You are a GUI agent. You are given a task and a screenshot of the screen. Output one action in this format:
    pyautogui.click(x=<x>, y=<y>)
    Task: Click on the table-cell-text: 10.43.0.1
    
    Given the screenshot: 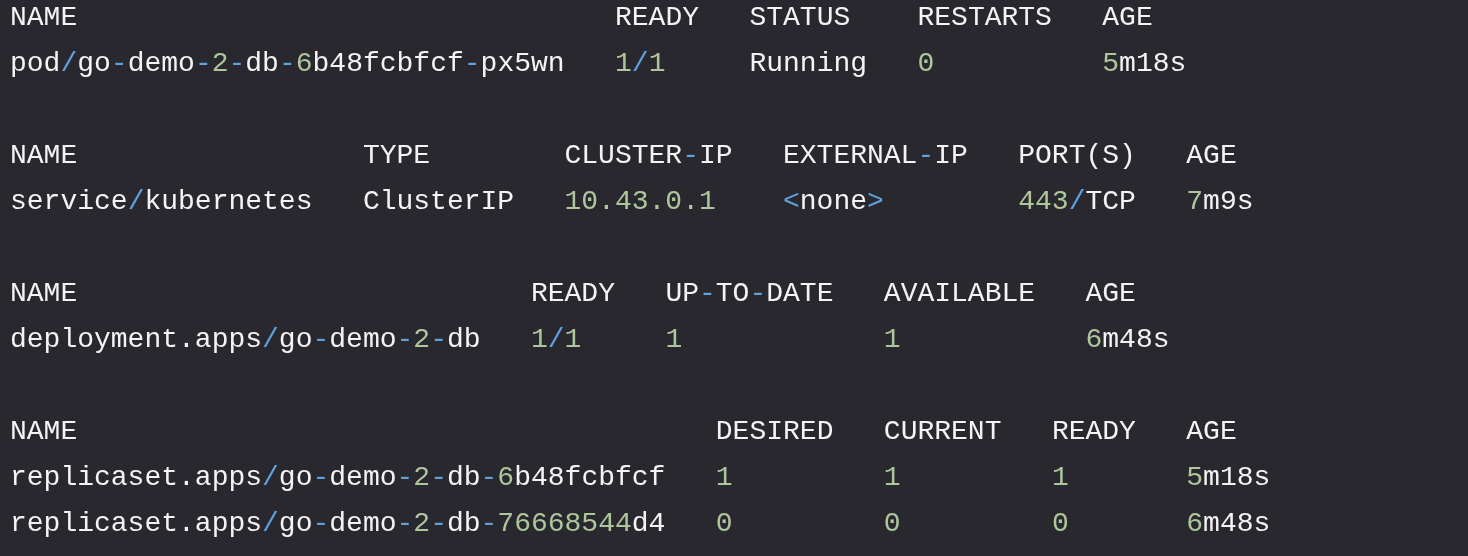 What is the action you would take?
    pyautogui.click(x=640, y=202)
    